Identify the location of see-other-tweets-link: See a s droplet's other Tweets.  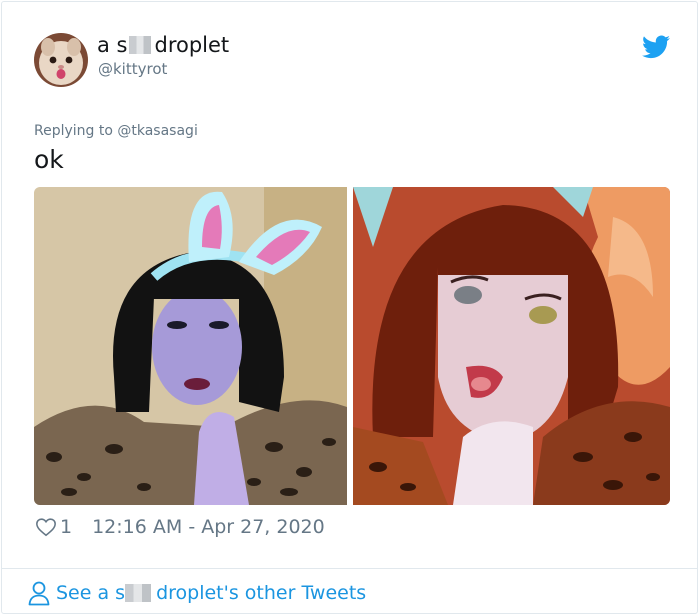
(196, 593).